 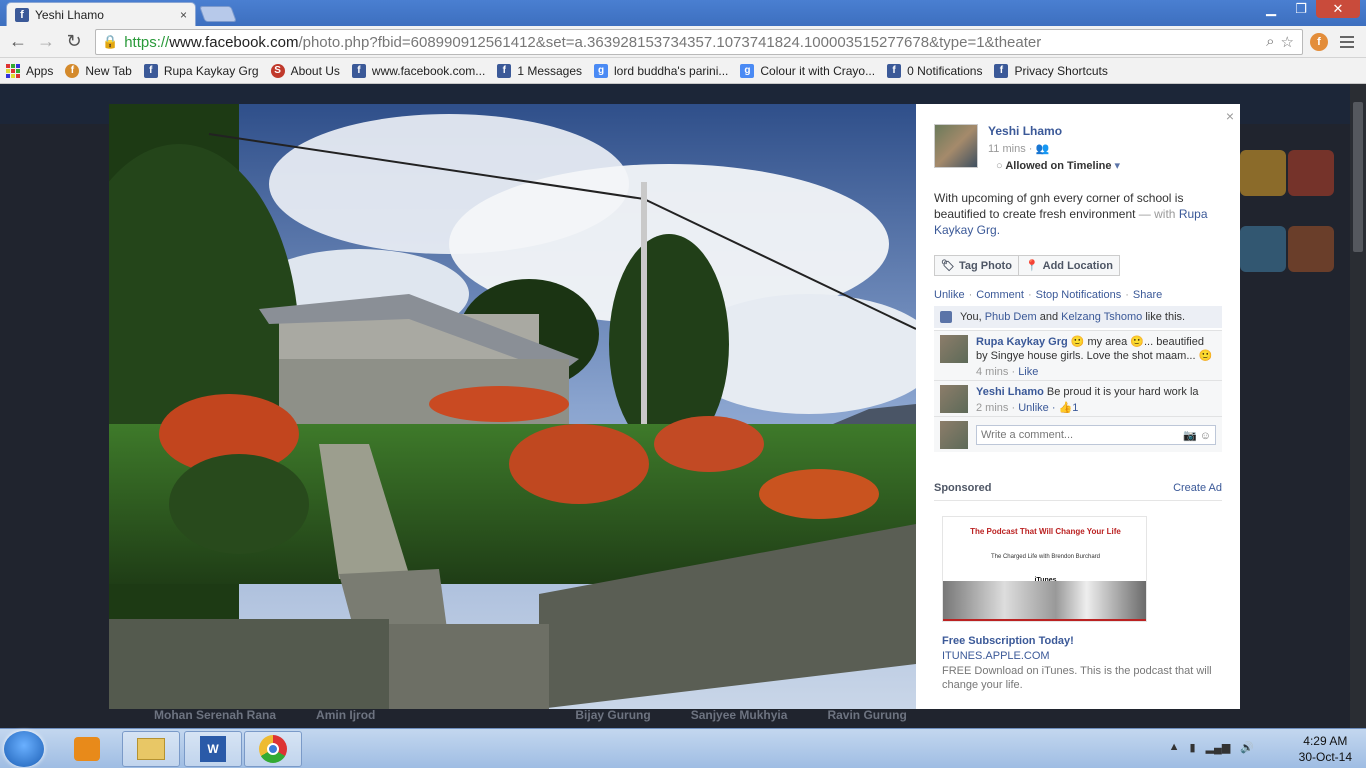 I want to click on windows-taskbar: W ▲ ▮ ▂▄▆ 🔊 4:29 AM 30-Oct-14, so click(x=683, y=748).